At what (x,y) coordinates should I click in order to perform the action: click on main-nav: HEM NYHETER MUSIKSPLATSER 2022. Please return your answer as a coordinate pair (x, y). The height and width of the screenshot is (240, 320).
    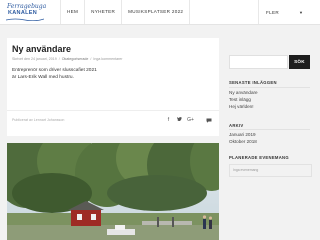
    Looking at the image, I should click on (125, 12).